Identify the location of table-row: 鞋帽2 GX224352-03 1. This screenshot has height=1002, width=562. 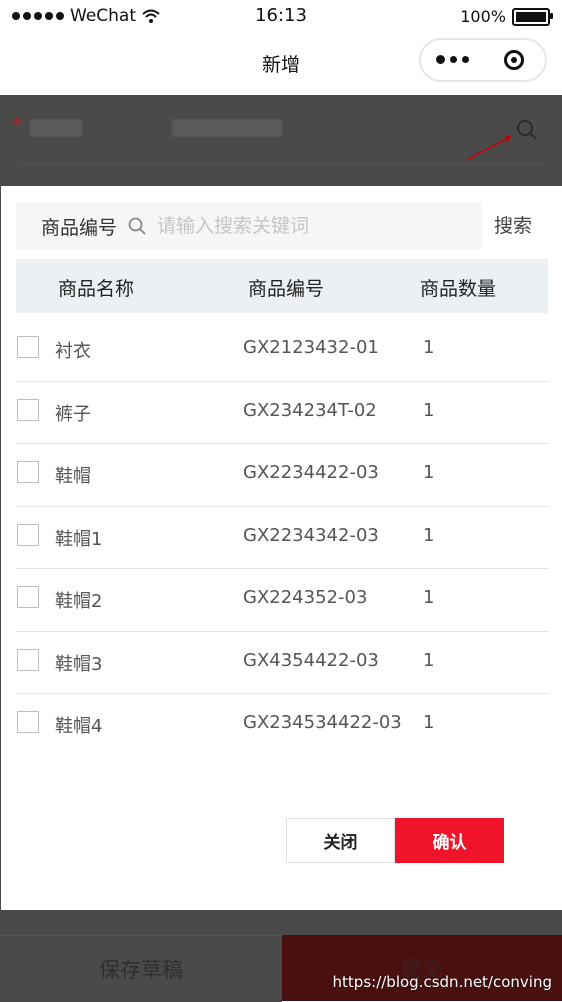
(282, 600).